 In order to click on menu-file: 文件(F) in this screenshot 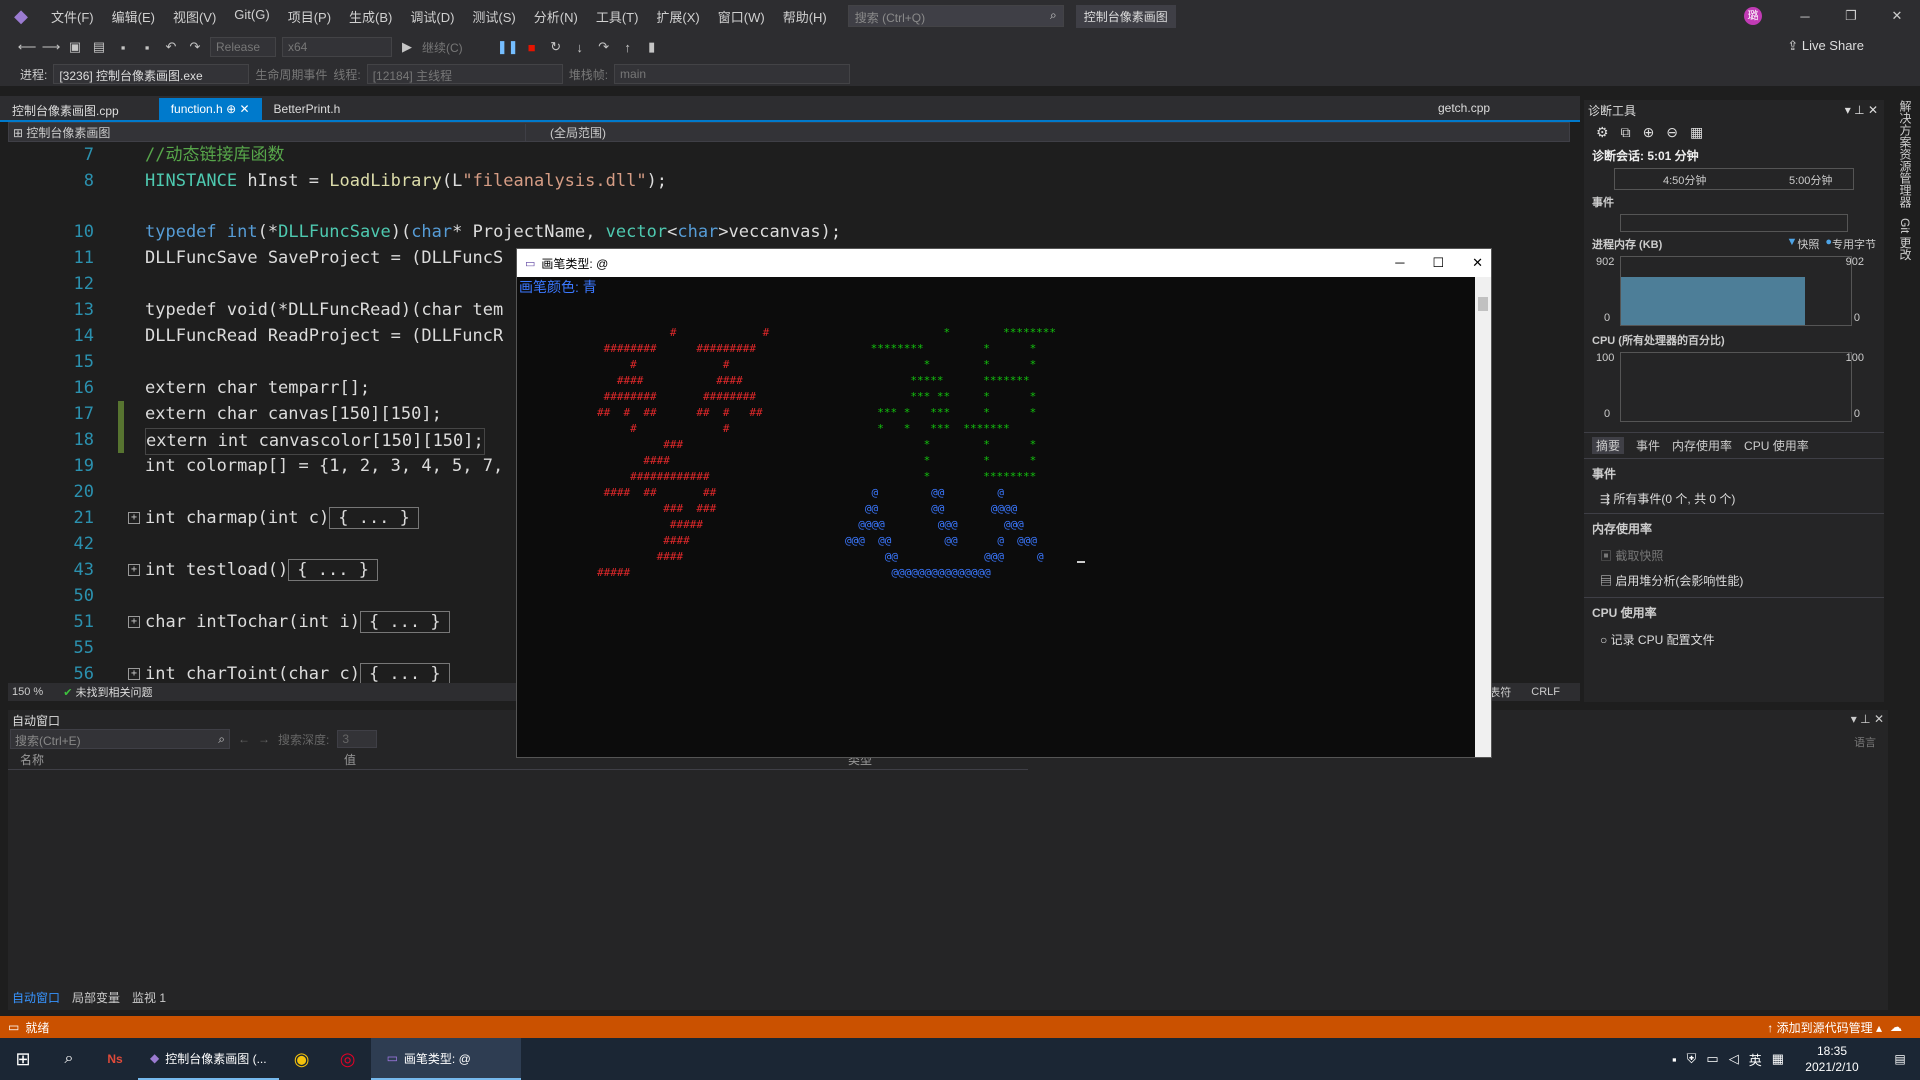, I will do `click(72, 16)`.